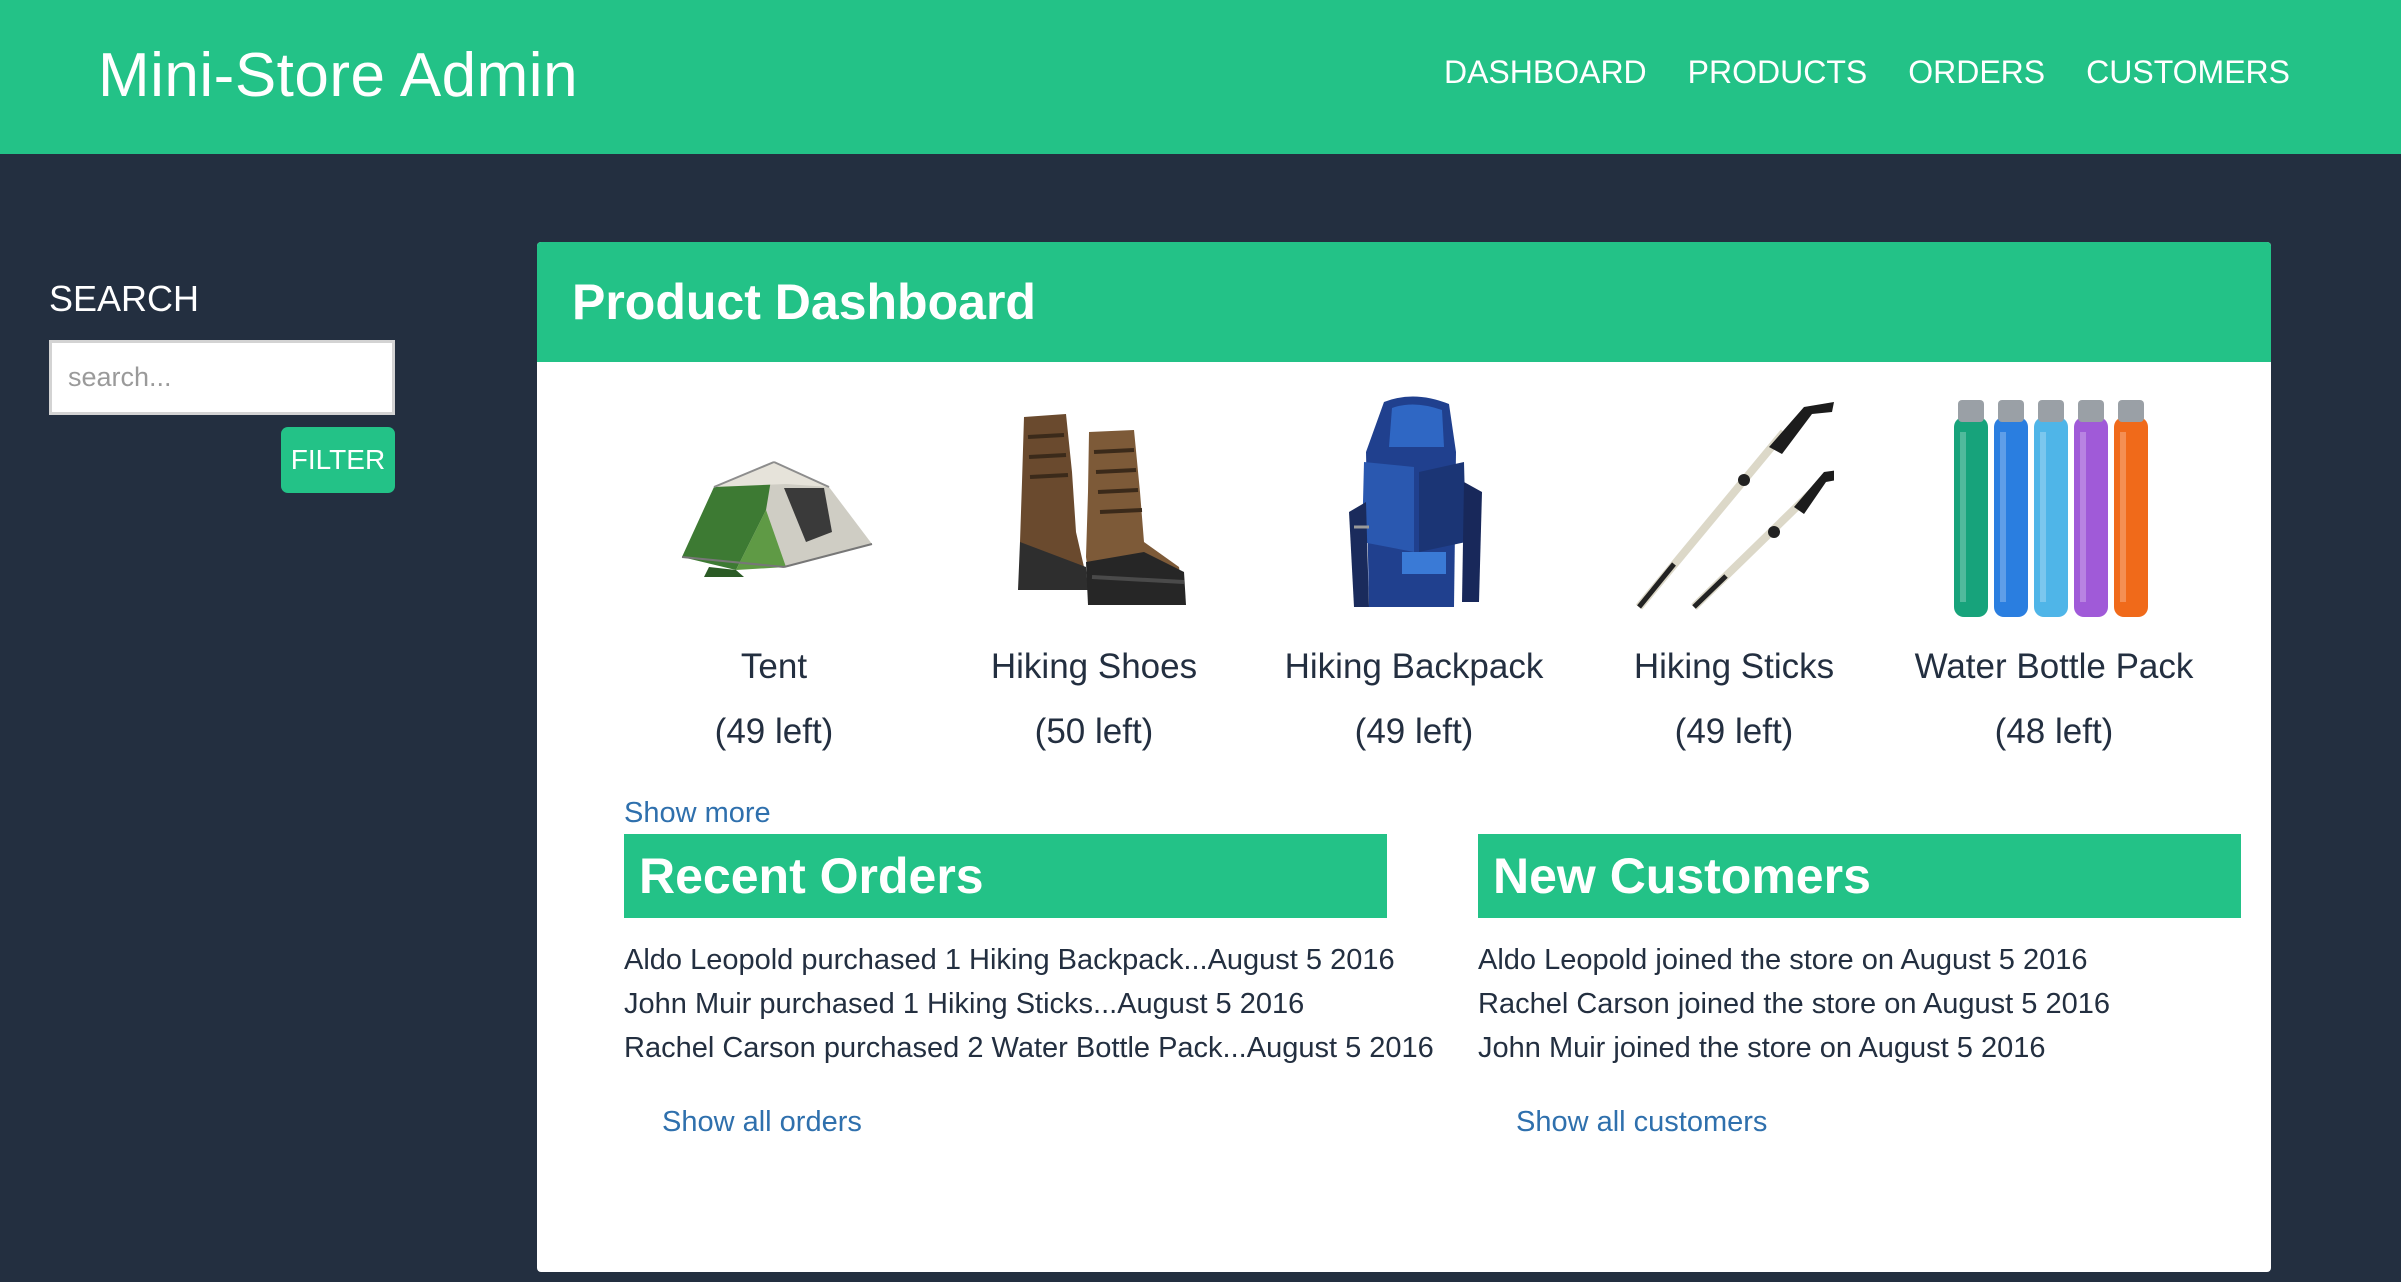 This screenshot has width=2401, height=1282. What do you see at coordinates (1976, 72) in the screenshot?
I see `nav-orders: ORDERS` at bounding box center [1976, 72].